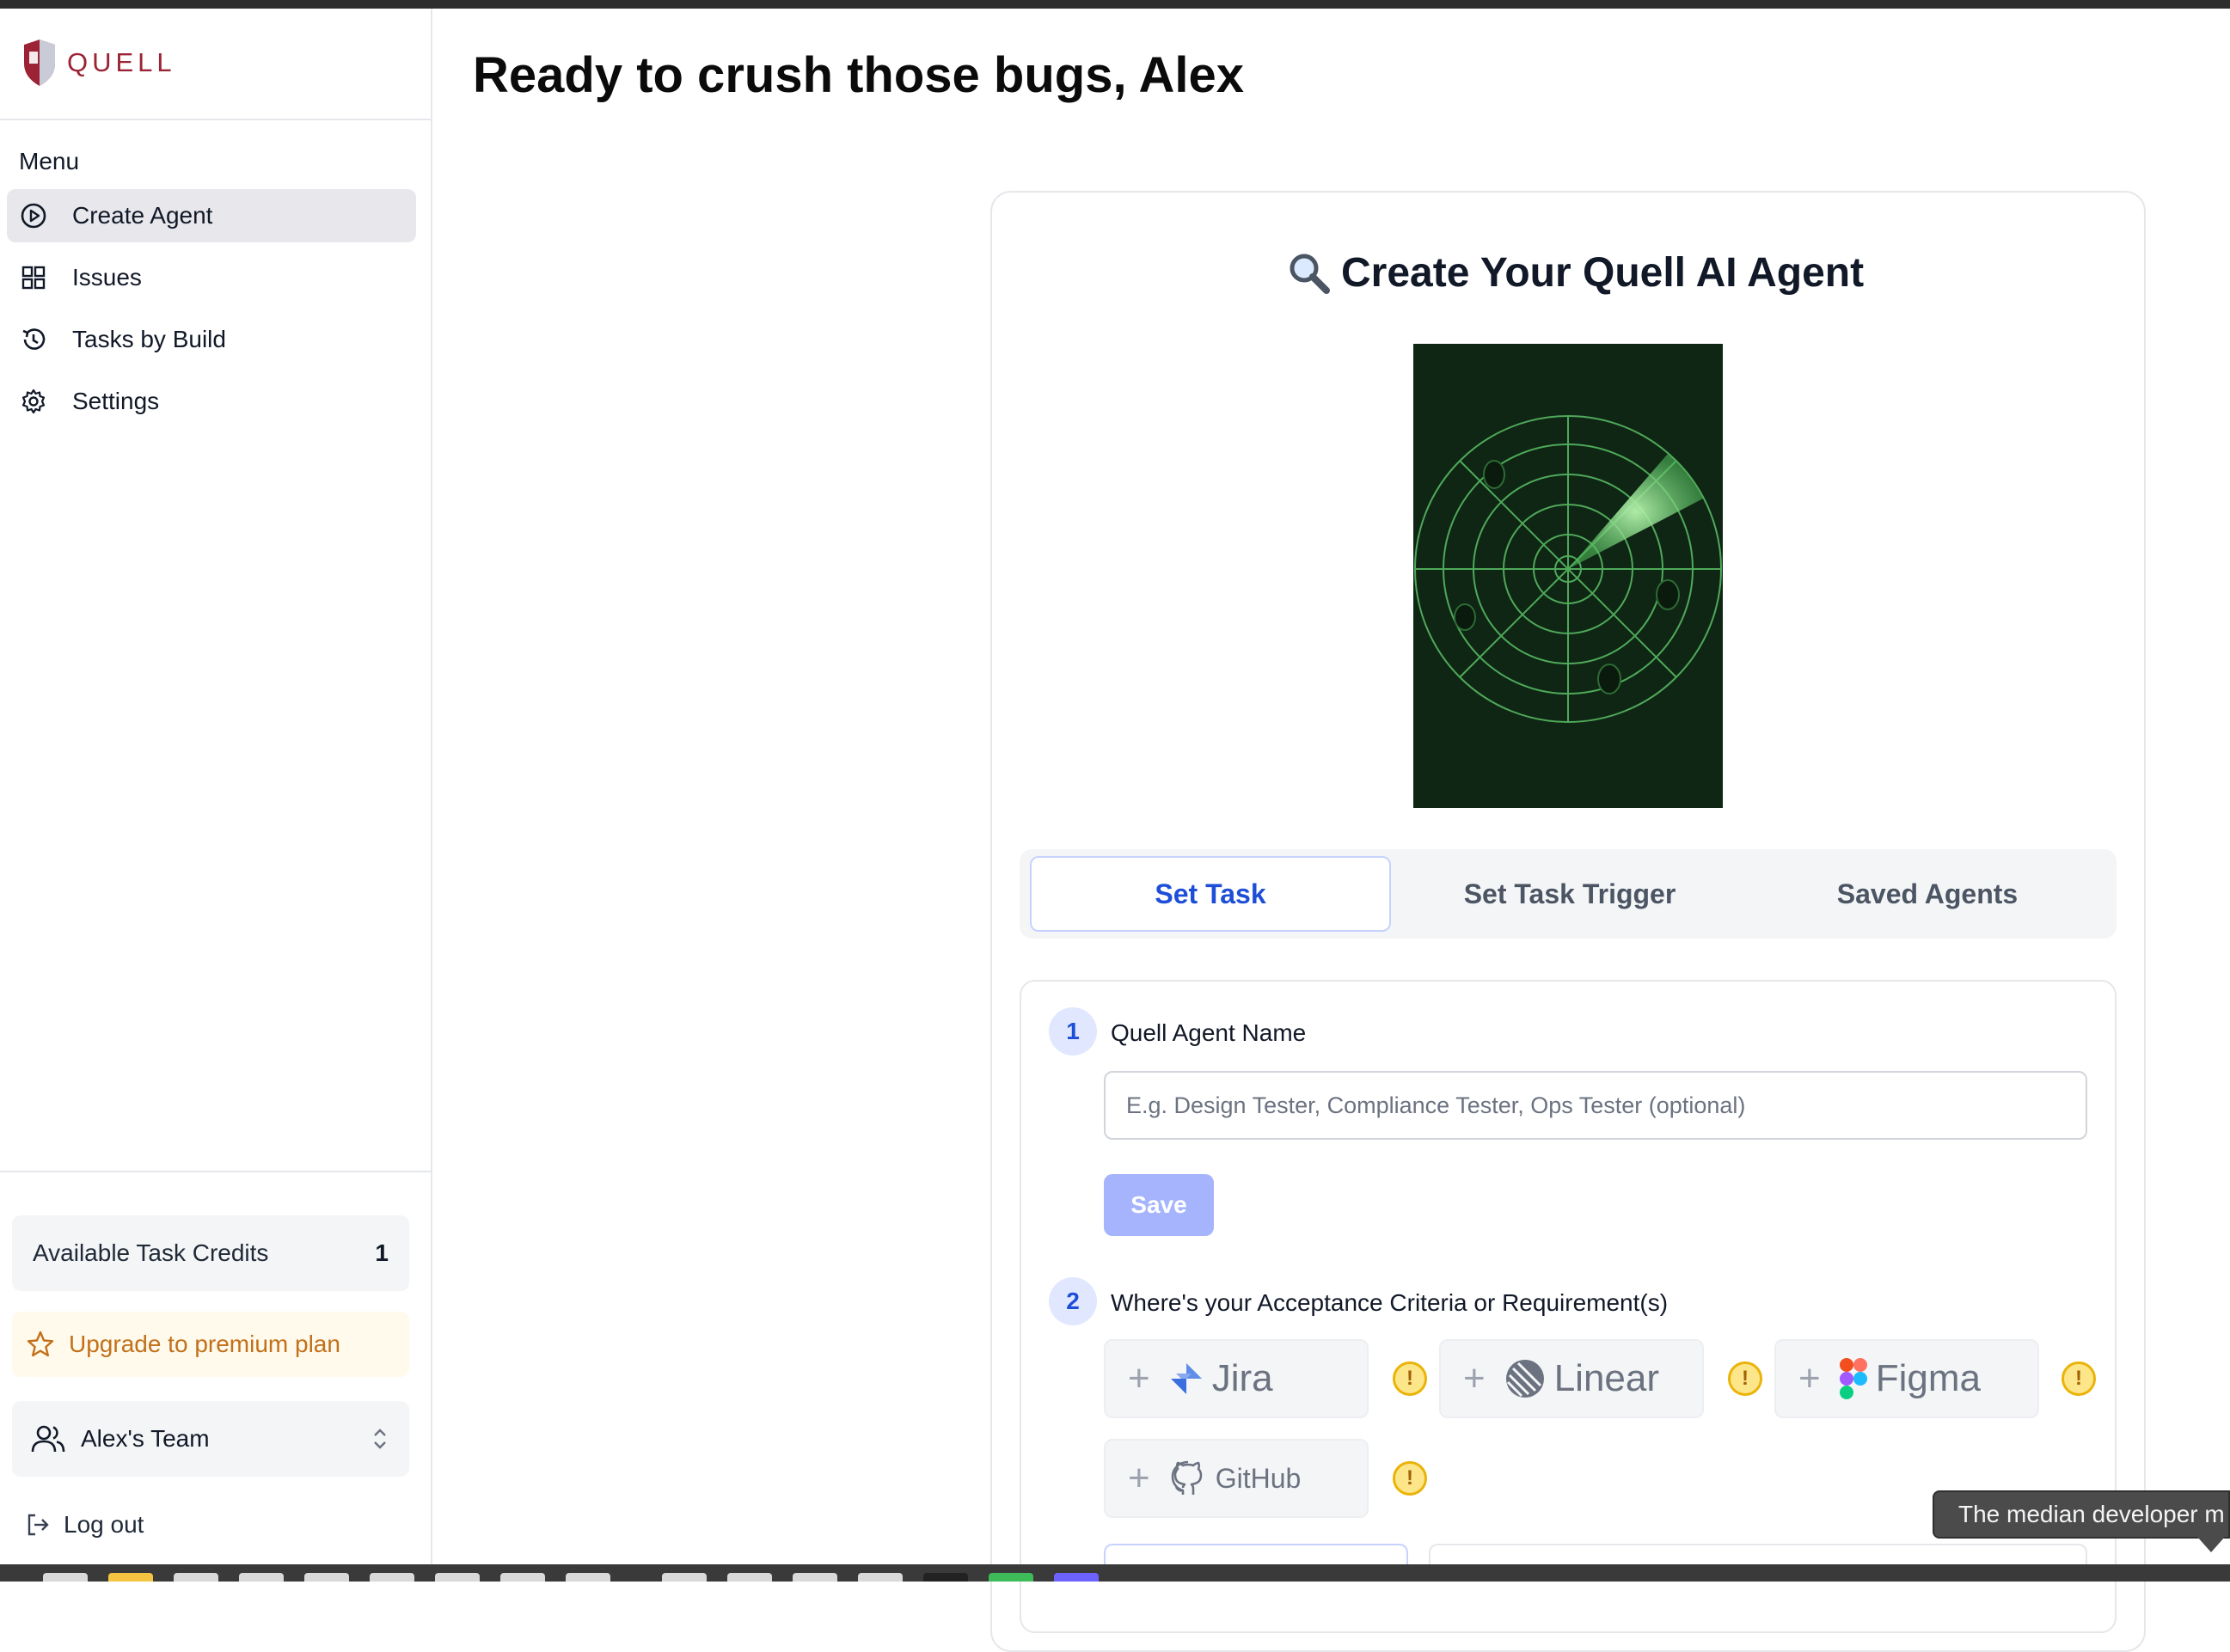  I want to click on tab-set-task-trigger: Set Task Trigger, so click(1570, 894).